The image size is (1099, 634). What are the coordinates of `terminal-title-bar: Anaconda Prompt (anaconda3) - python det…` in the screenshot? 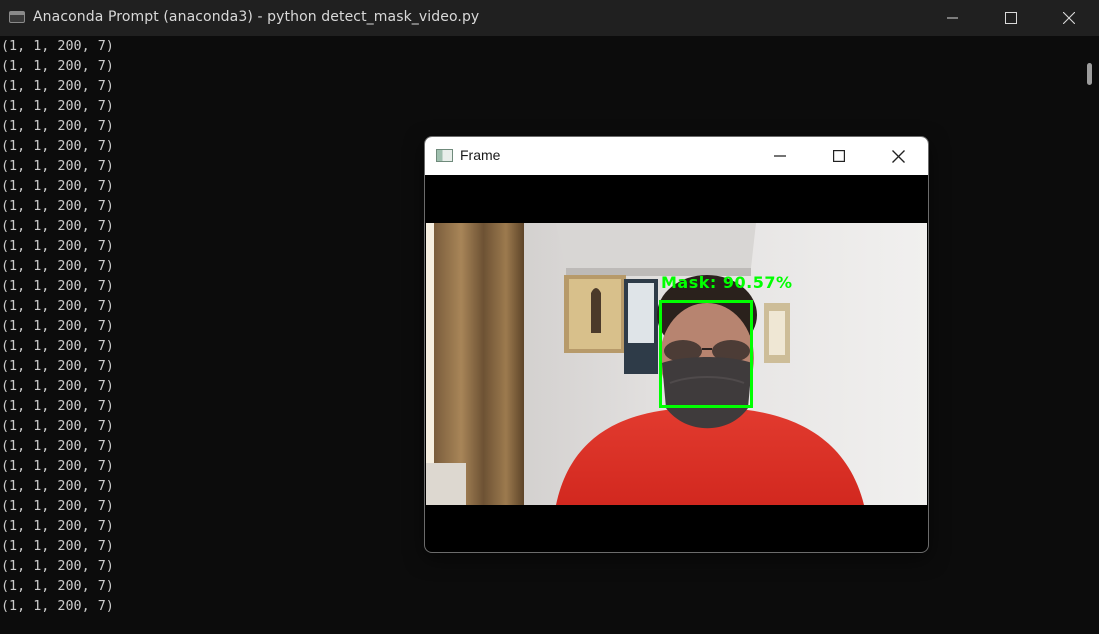 It's located at (549, 18).